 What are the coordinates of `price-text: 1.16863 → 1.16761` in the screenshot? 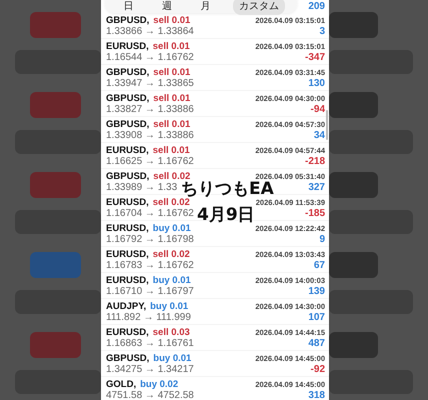 It's located at (150, 343).